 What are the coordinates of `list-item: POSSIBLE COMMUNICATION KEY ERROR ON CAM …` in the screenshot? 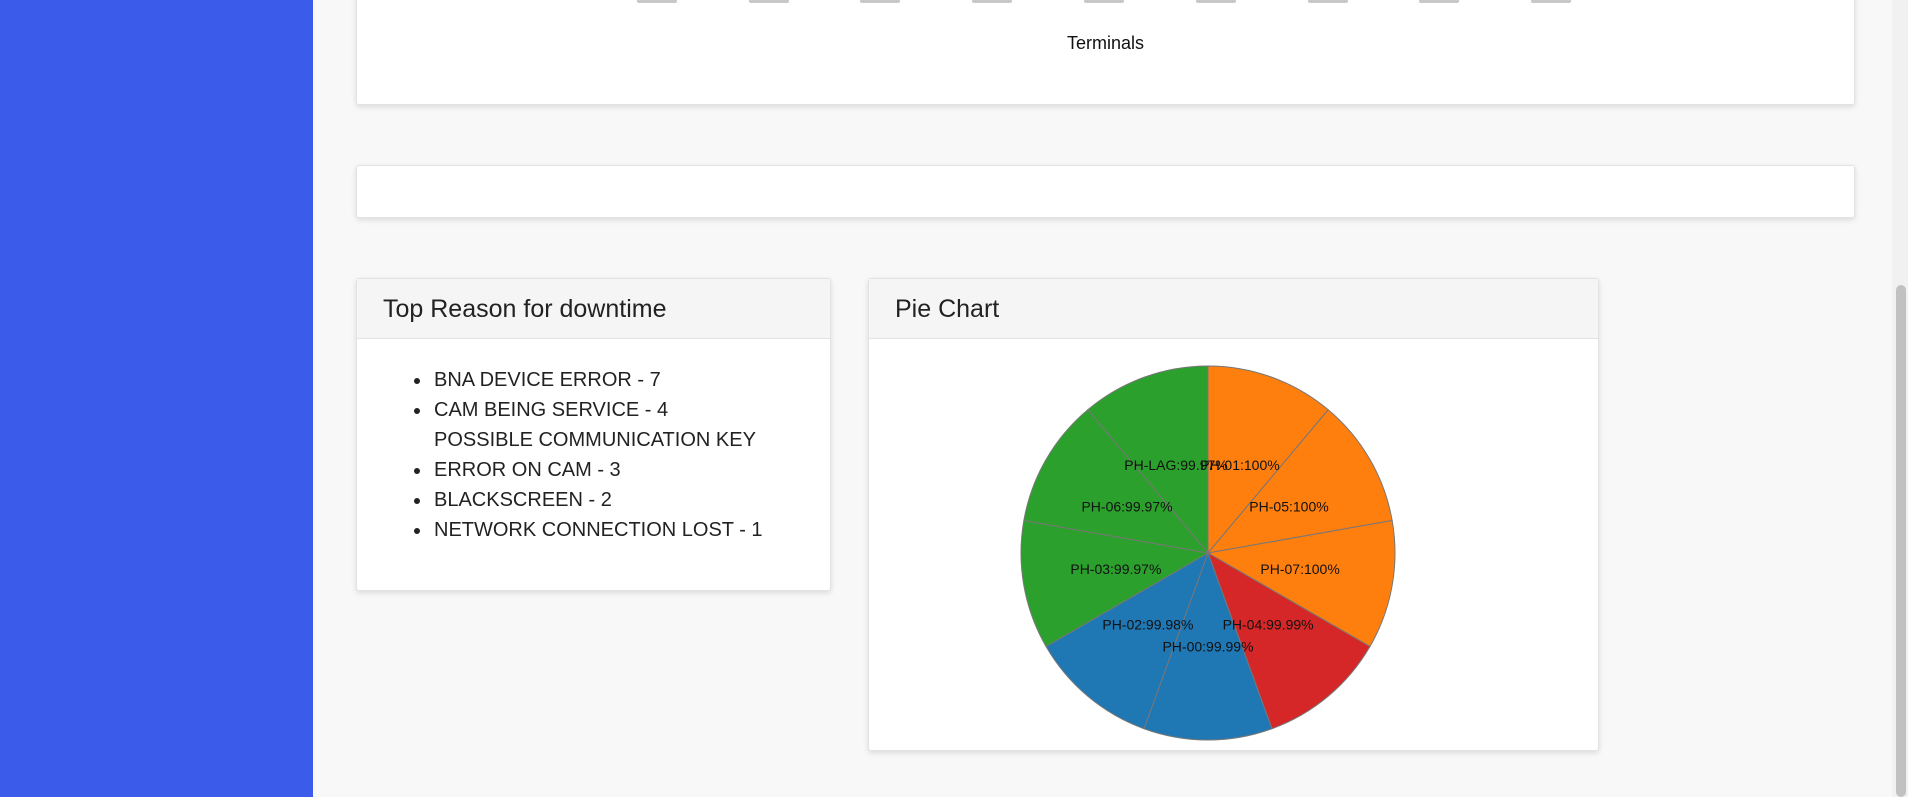 It's located at (631, 455).